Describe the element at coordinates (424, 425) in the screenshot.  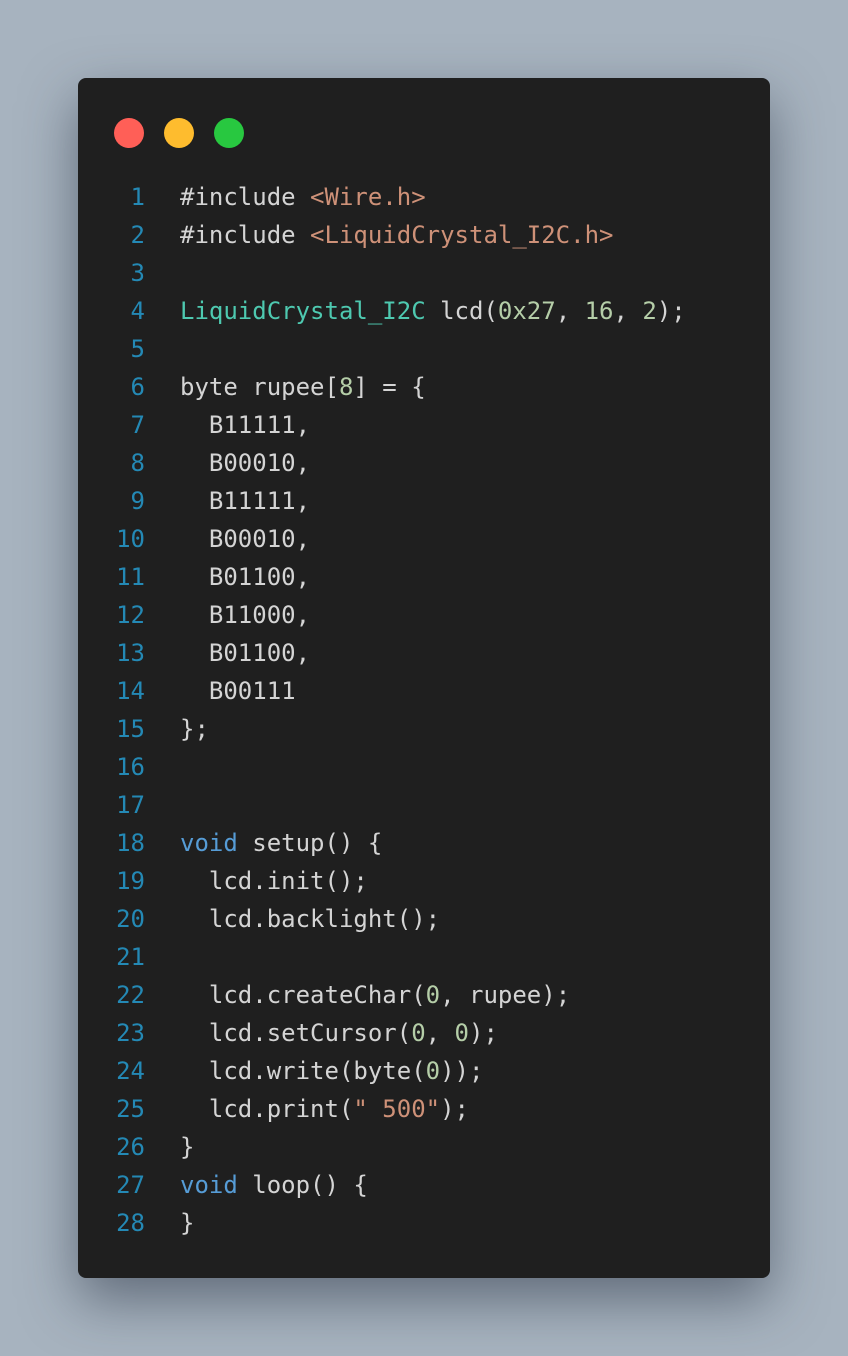
I see `code-line: 7 B11111,` at that location.